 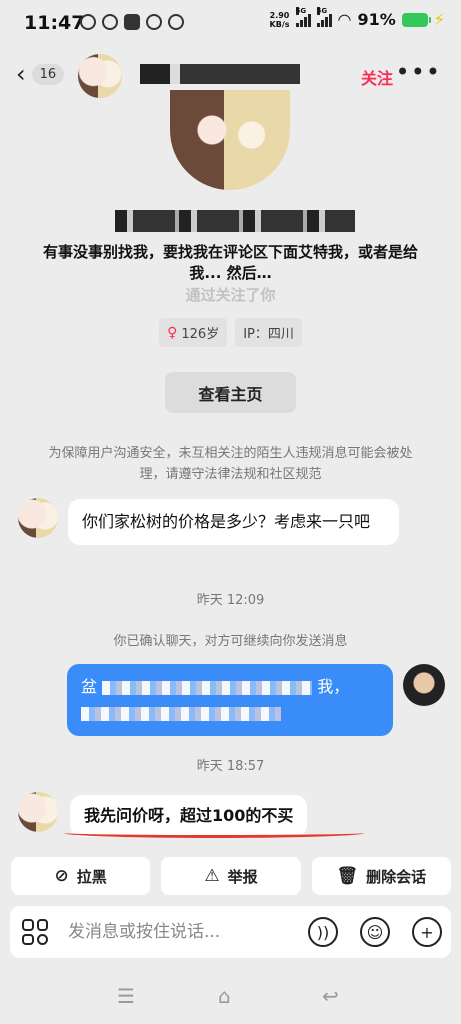 I want to click on status-right: 2.90 KB/s 5G 5G ◠ 91% ⚡, so click(x=357, y=17).